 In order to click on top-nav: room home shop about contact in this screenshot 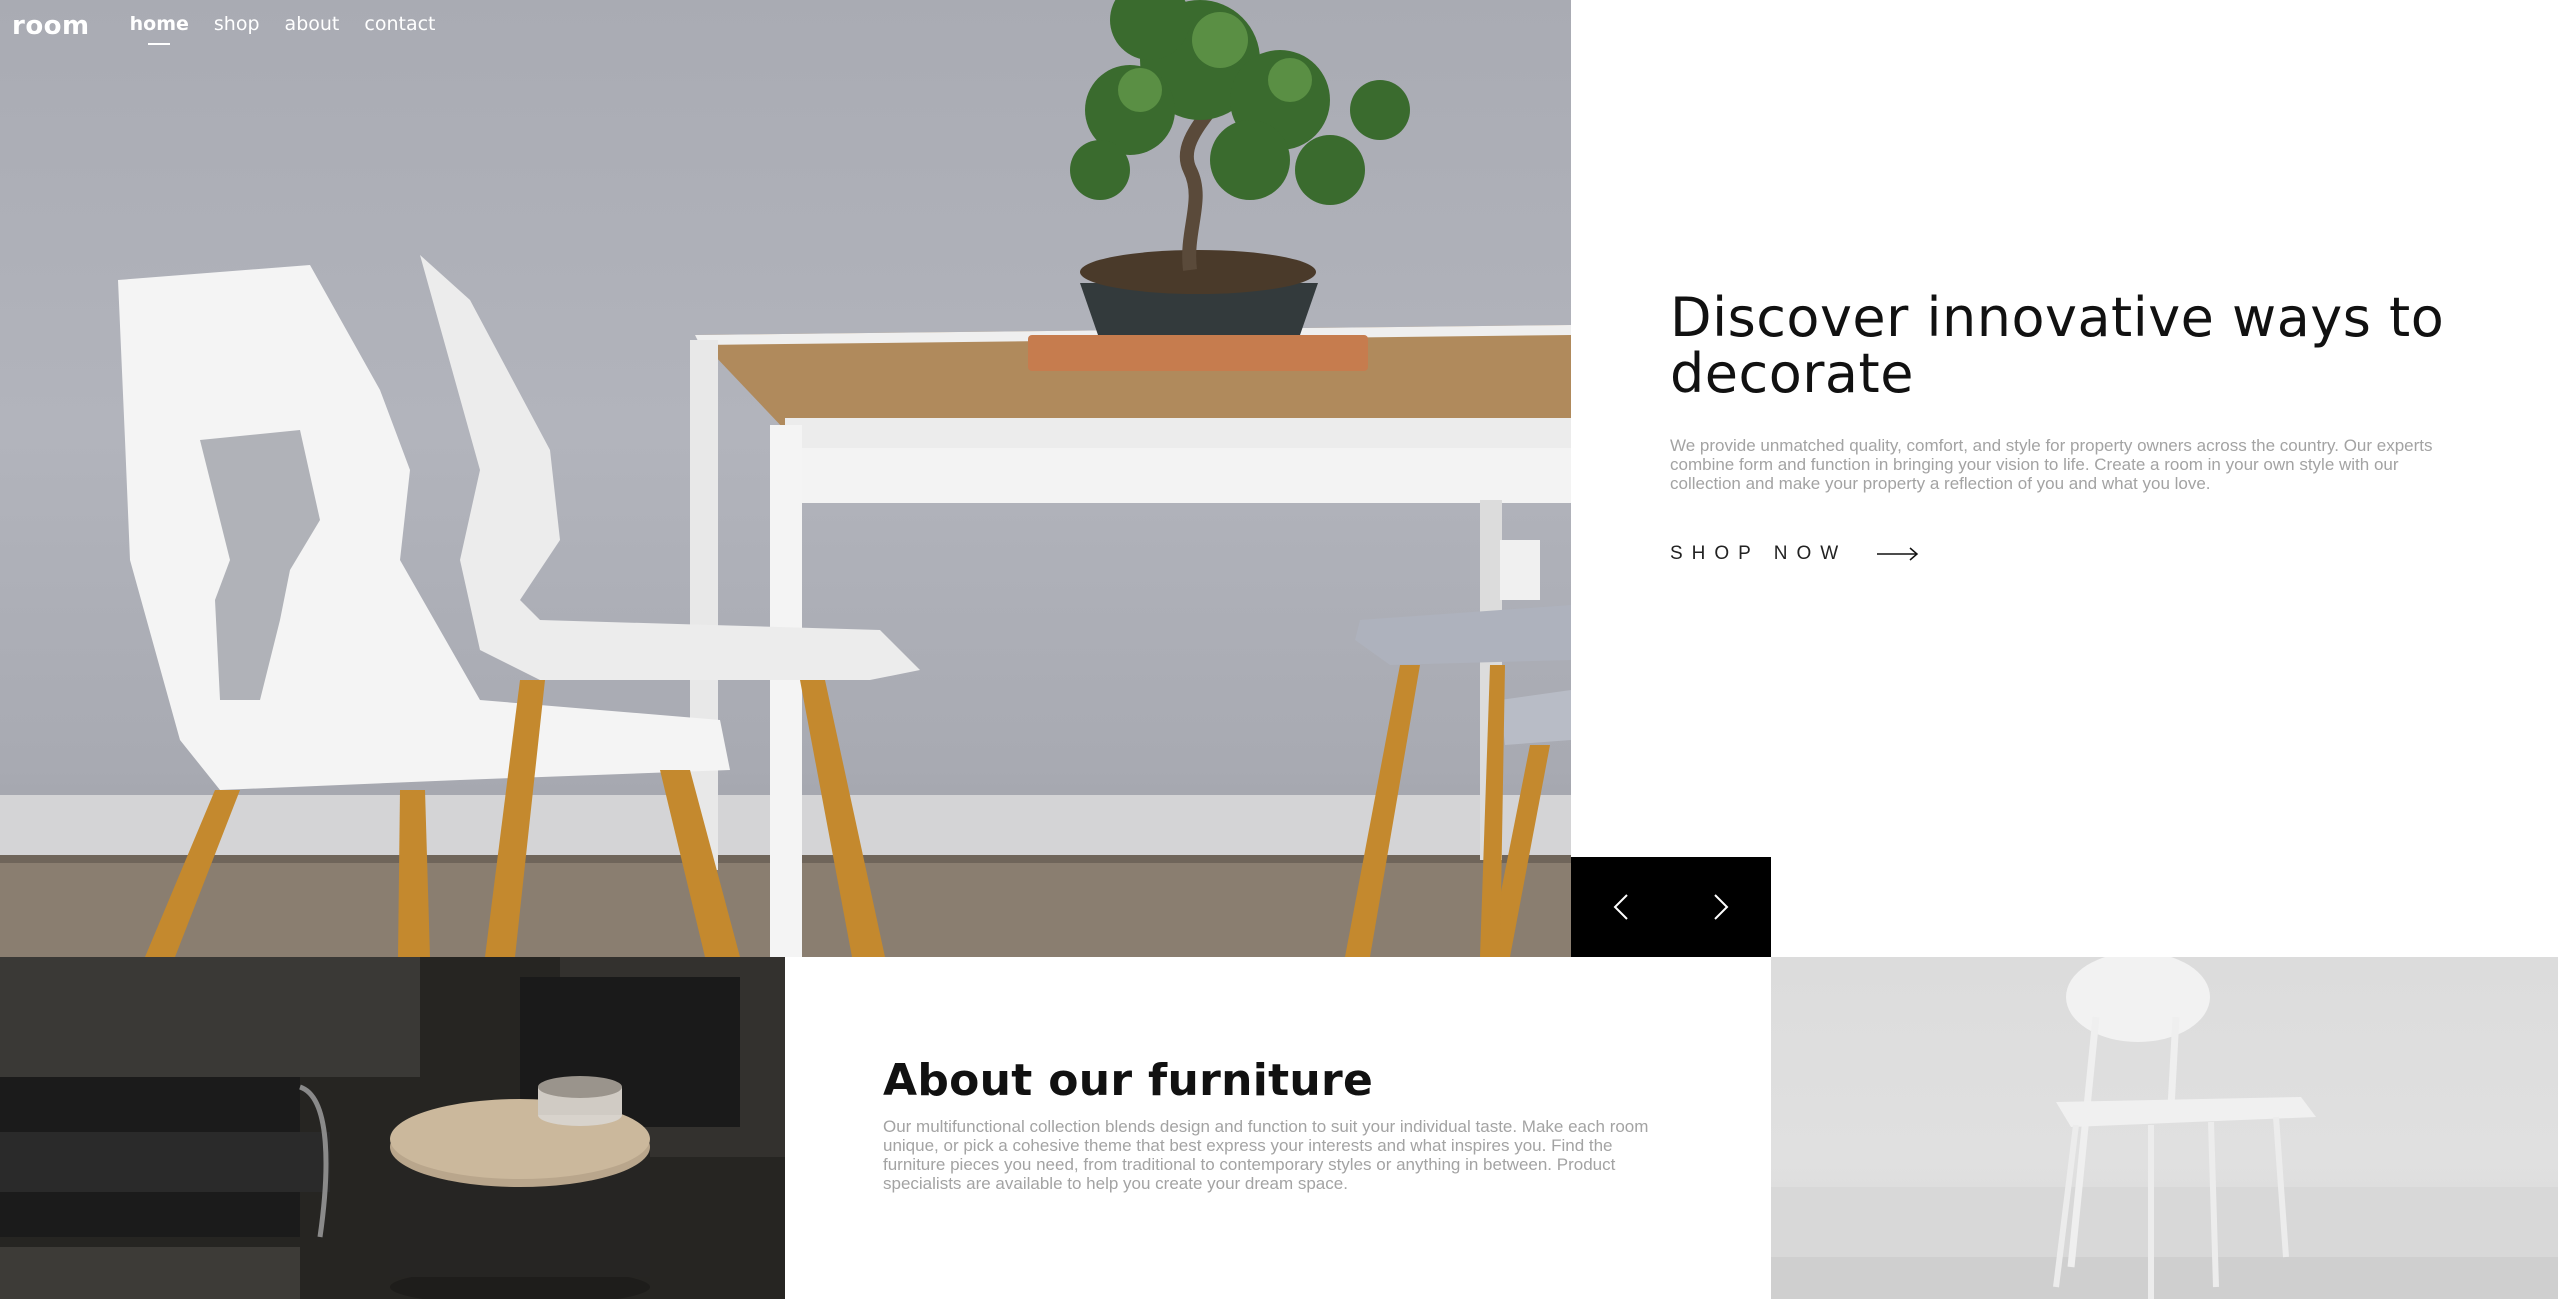, I will do `click(236, 26)`.